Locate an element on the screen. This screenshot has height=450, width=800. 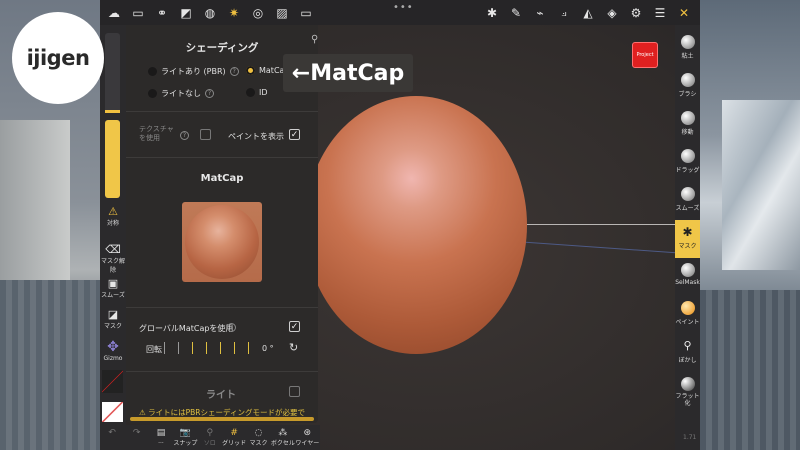
radio-id: ID is located at coordinates (257, 92).